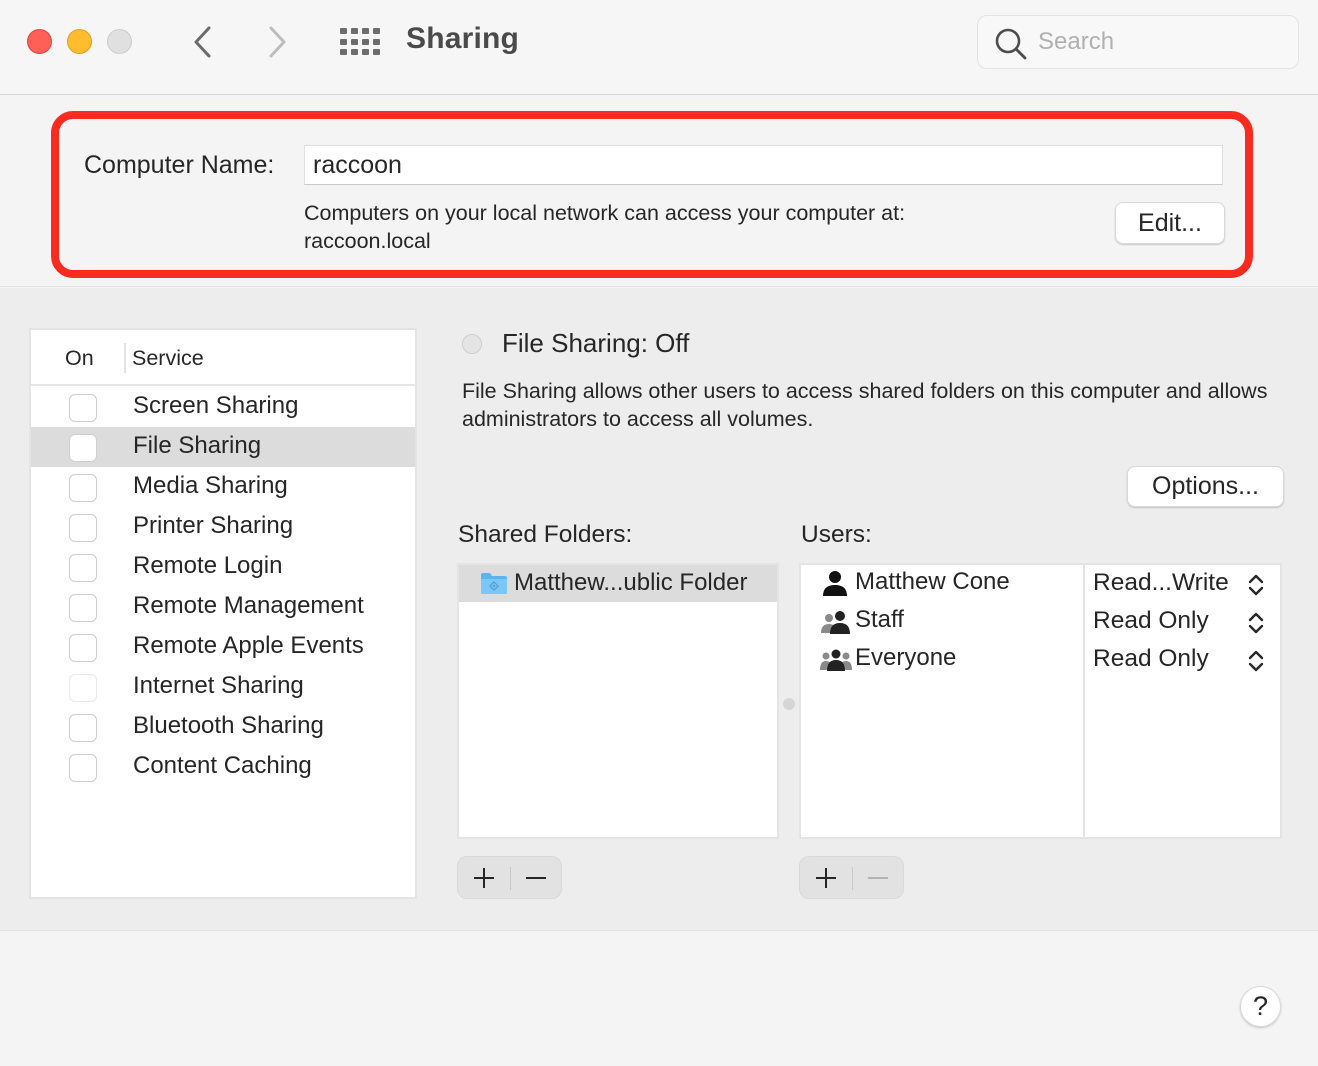  What do you see at coordinates (763, 165) in the screenshot?
I see `computer-name-input` at bounding box center [763, 165].